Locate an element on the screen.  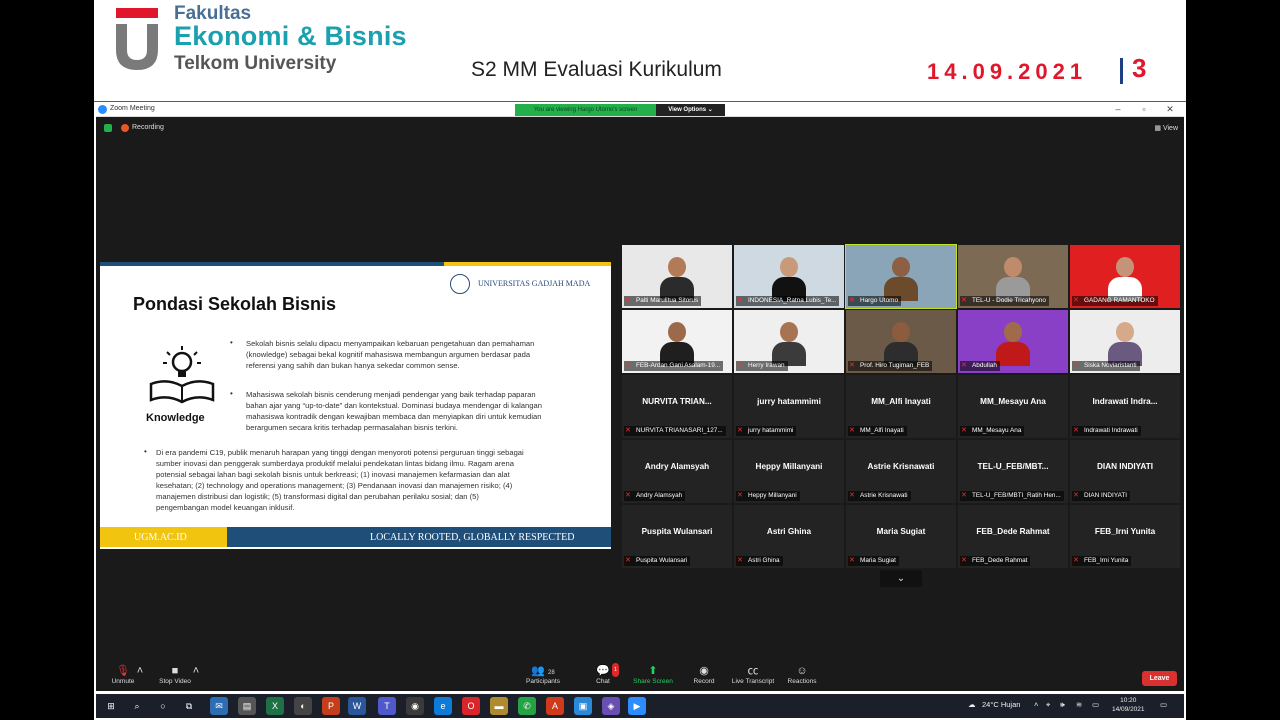
reactions-button: ☺ Reactions is located at coordinates (802, 674).